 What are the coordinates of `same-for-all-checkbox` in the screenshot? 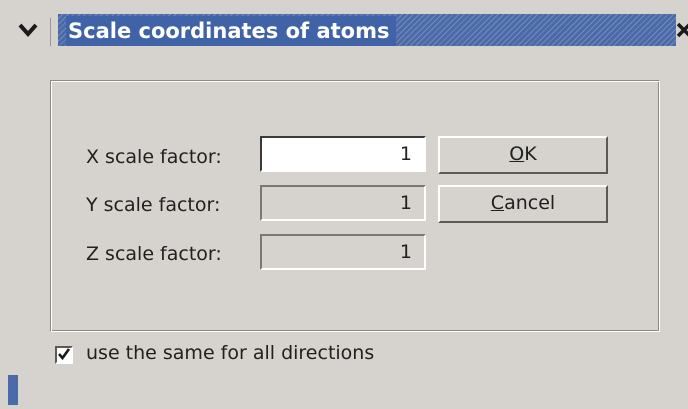 It's located at (64, 355).